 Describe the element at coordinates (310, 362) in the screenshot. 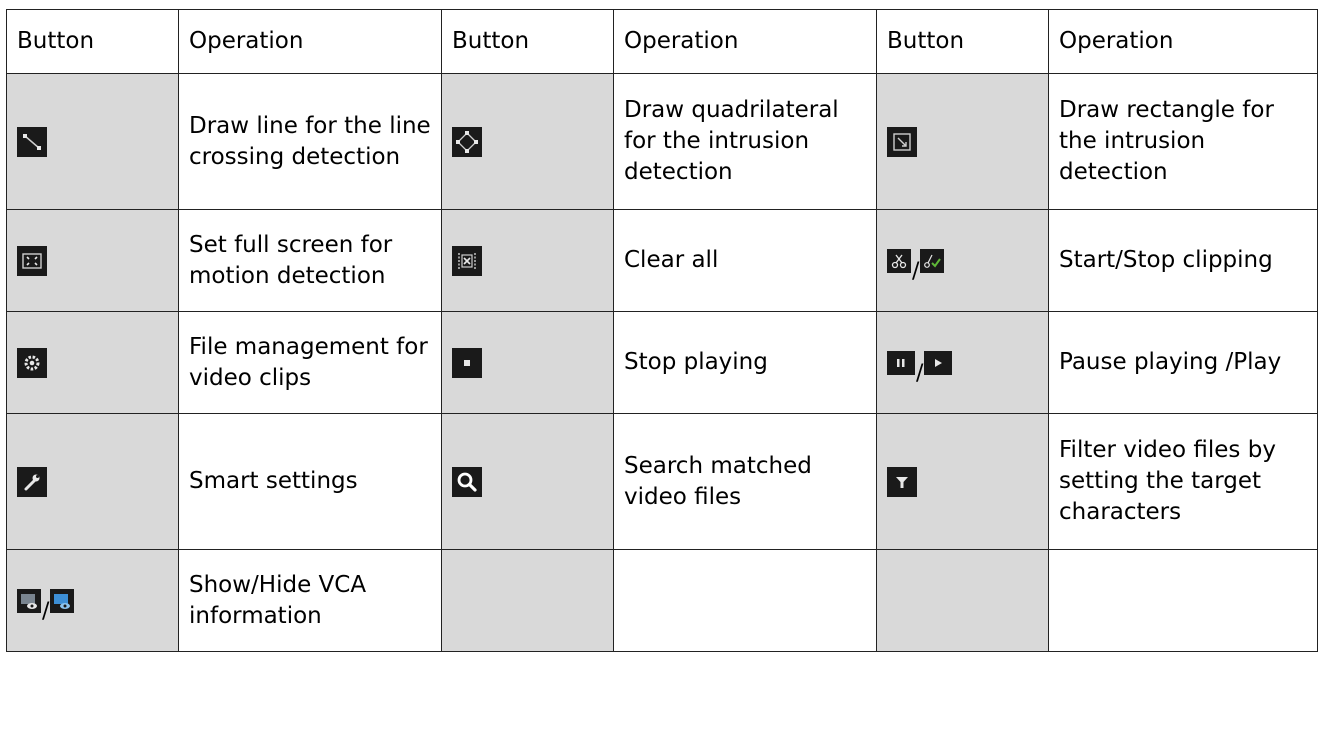

I see `operation-cell: File management for video clips` at that location.